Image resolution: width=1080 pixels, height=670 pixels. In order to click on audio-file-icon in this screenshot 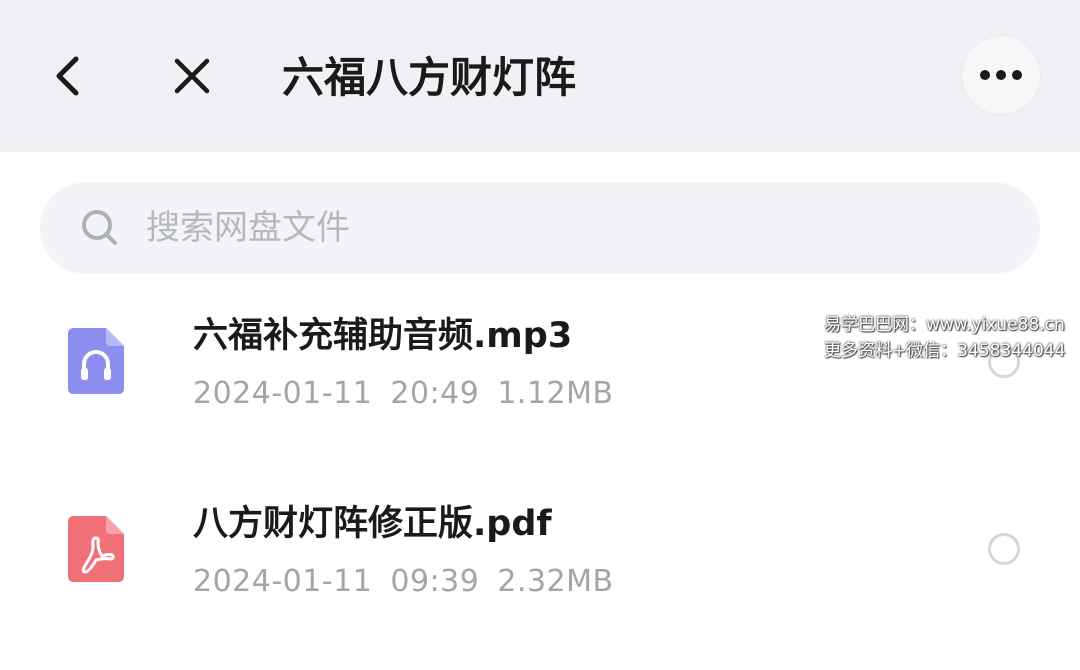, I will do `click(96, 361)`.